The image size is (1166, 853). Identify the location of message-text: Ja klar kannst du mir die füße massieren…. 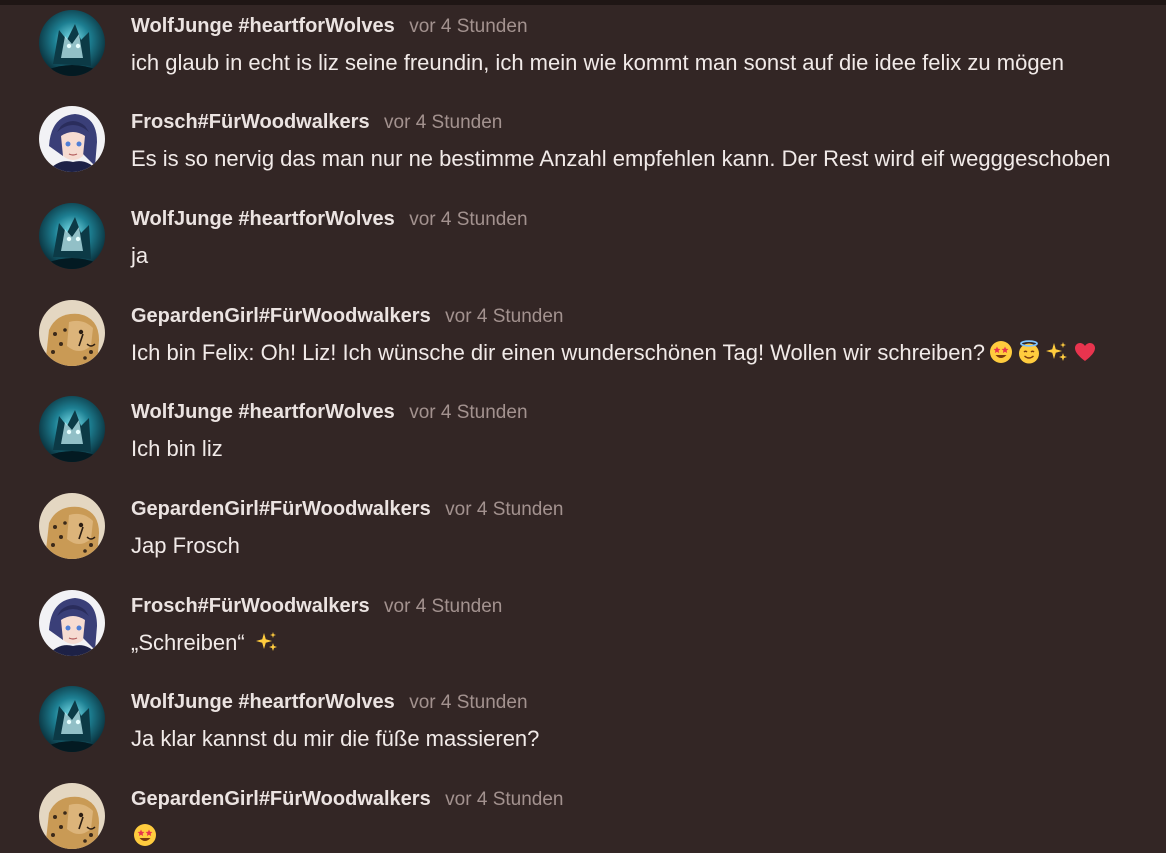
(335, 739).